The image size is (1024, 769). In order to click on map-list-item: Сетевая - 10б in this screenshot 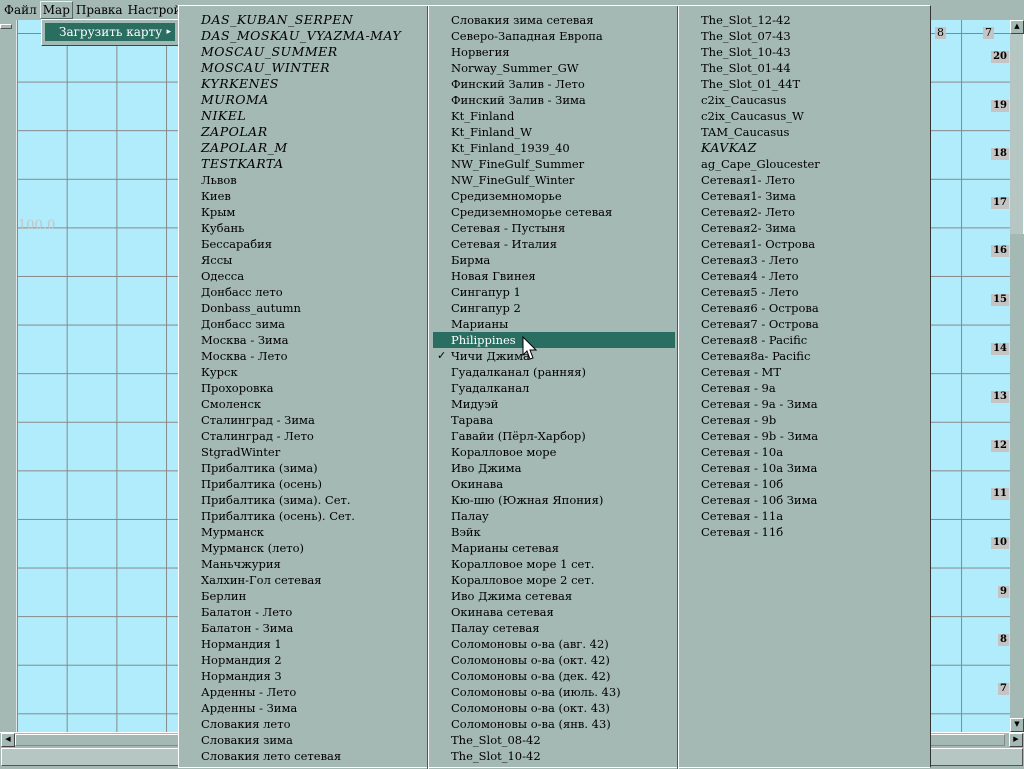, I will do `click(804, 484)`.